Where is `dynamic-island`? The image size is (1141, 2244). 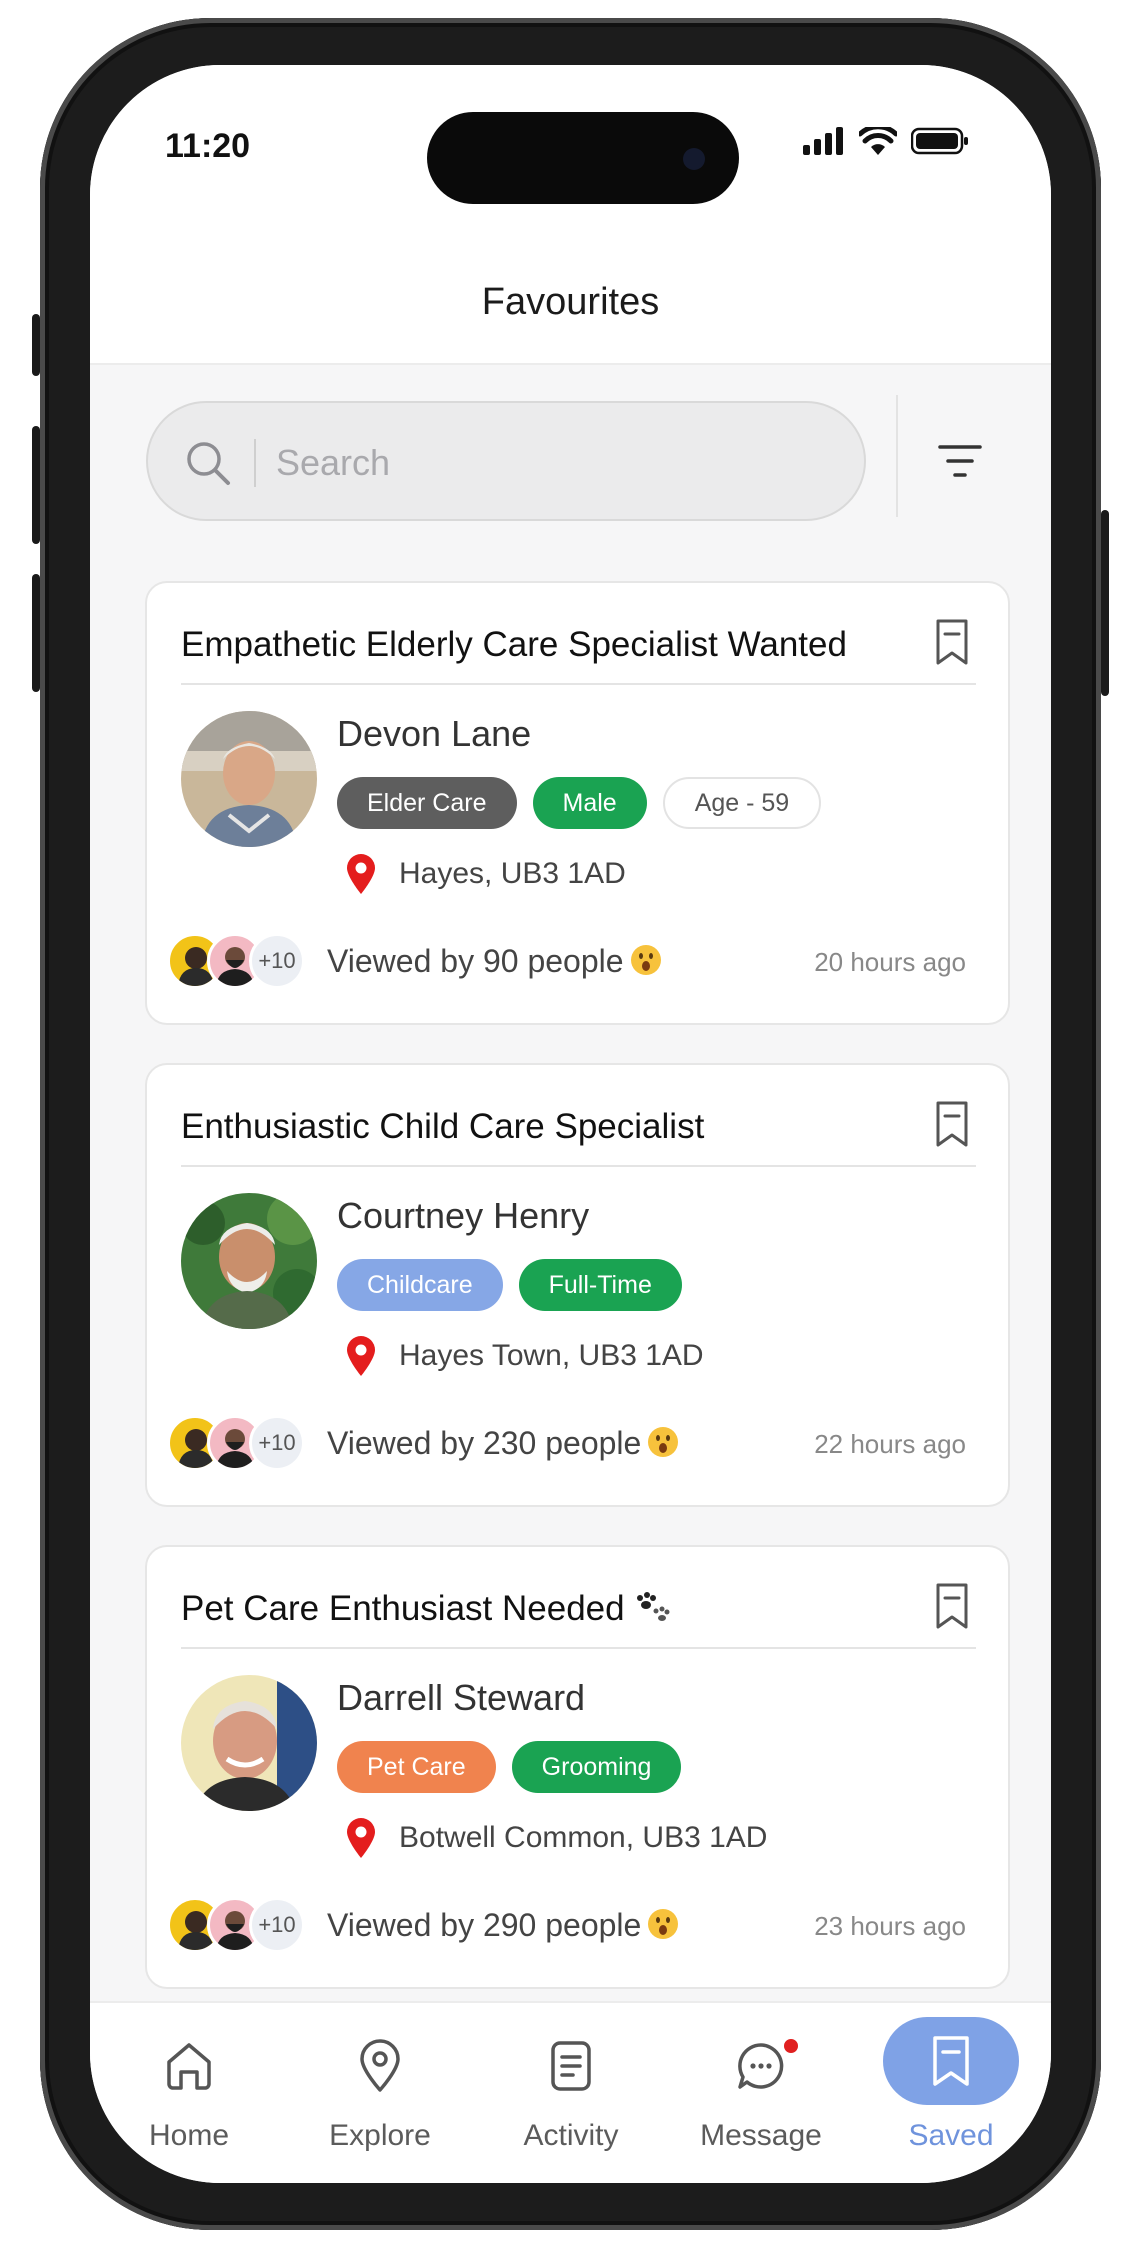 dynamic-island is located at coordinates (583, 158).